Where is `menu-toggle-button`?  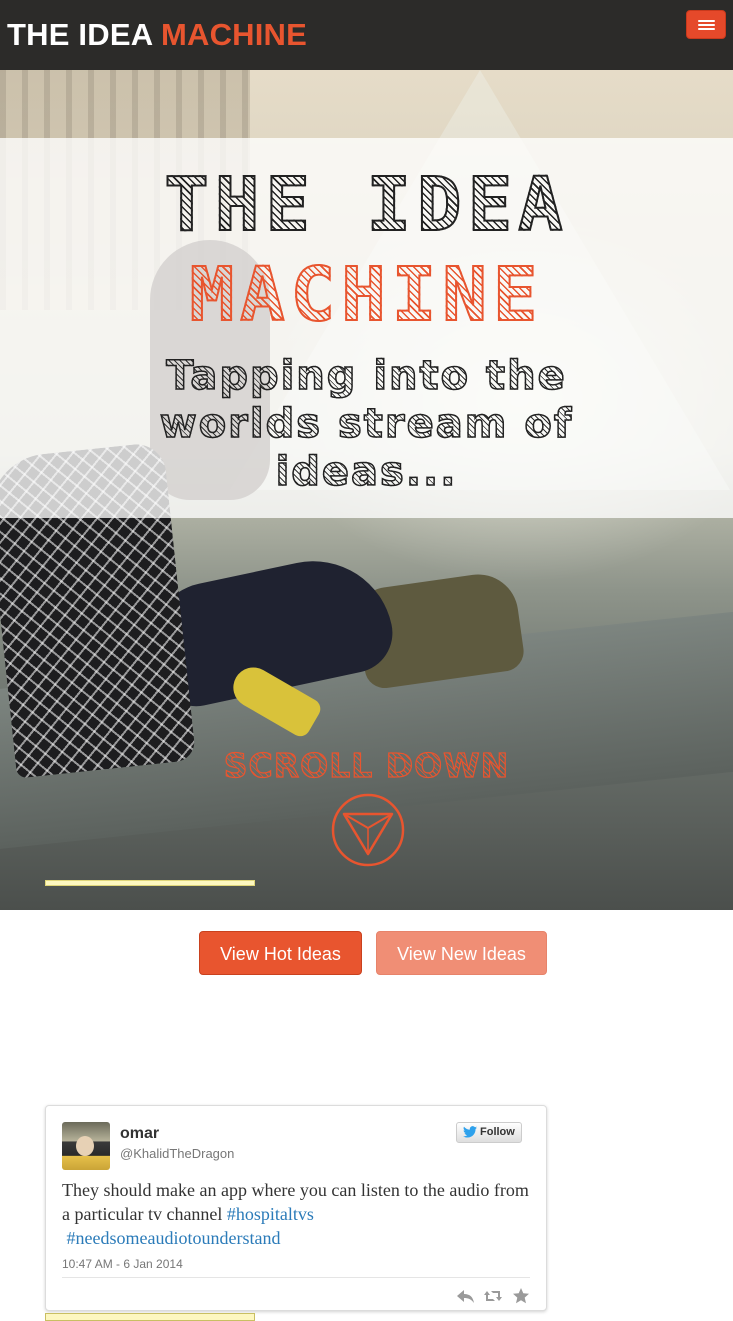
menu-toggle-button is located at coordinates (706, 24).